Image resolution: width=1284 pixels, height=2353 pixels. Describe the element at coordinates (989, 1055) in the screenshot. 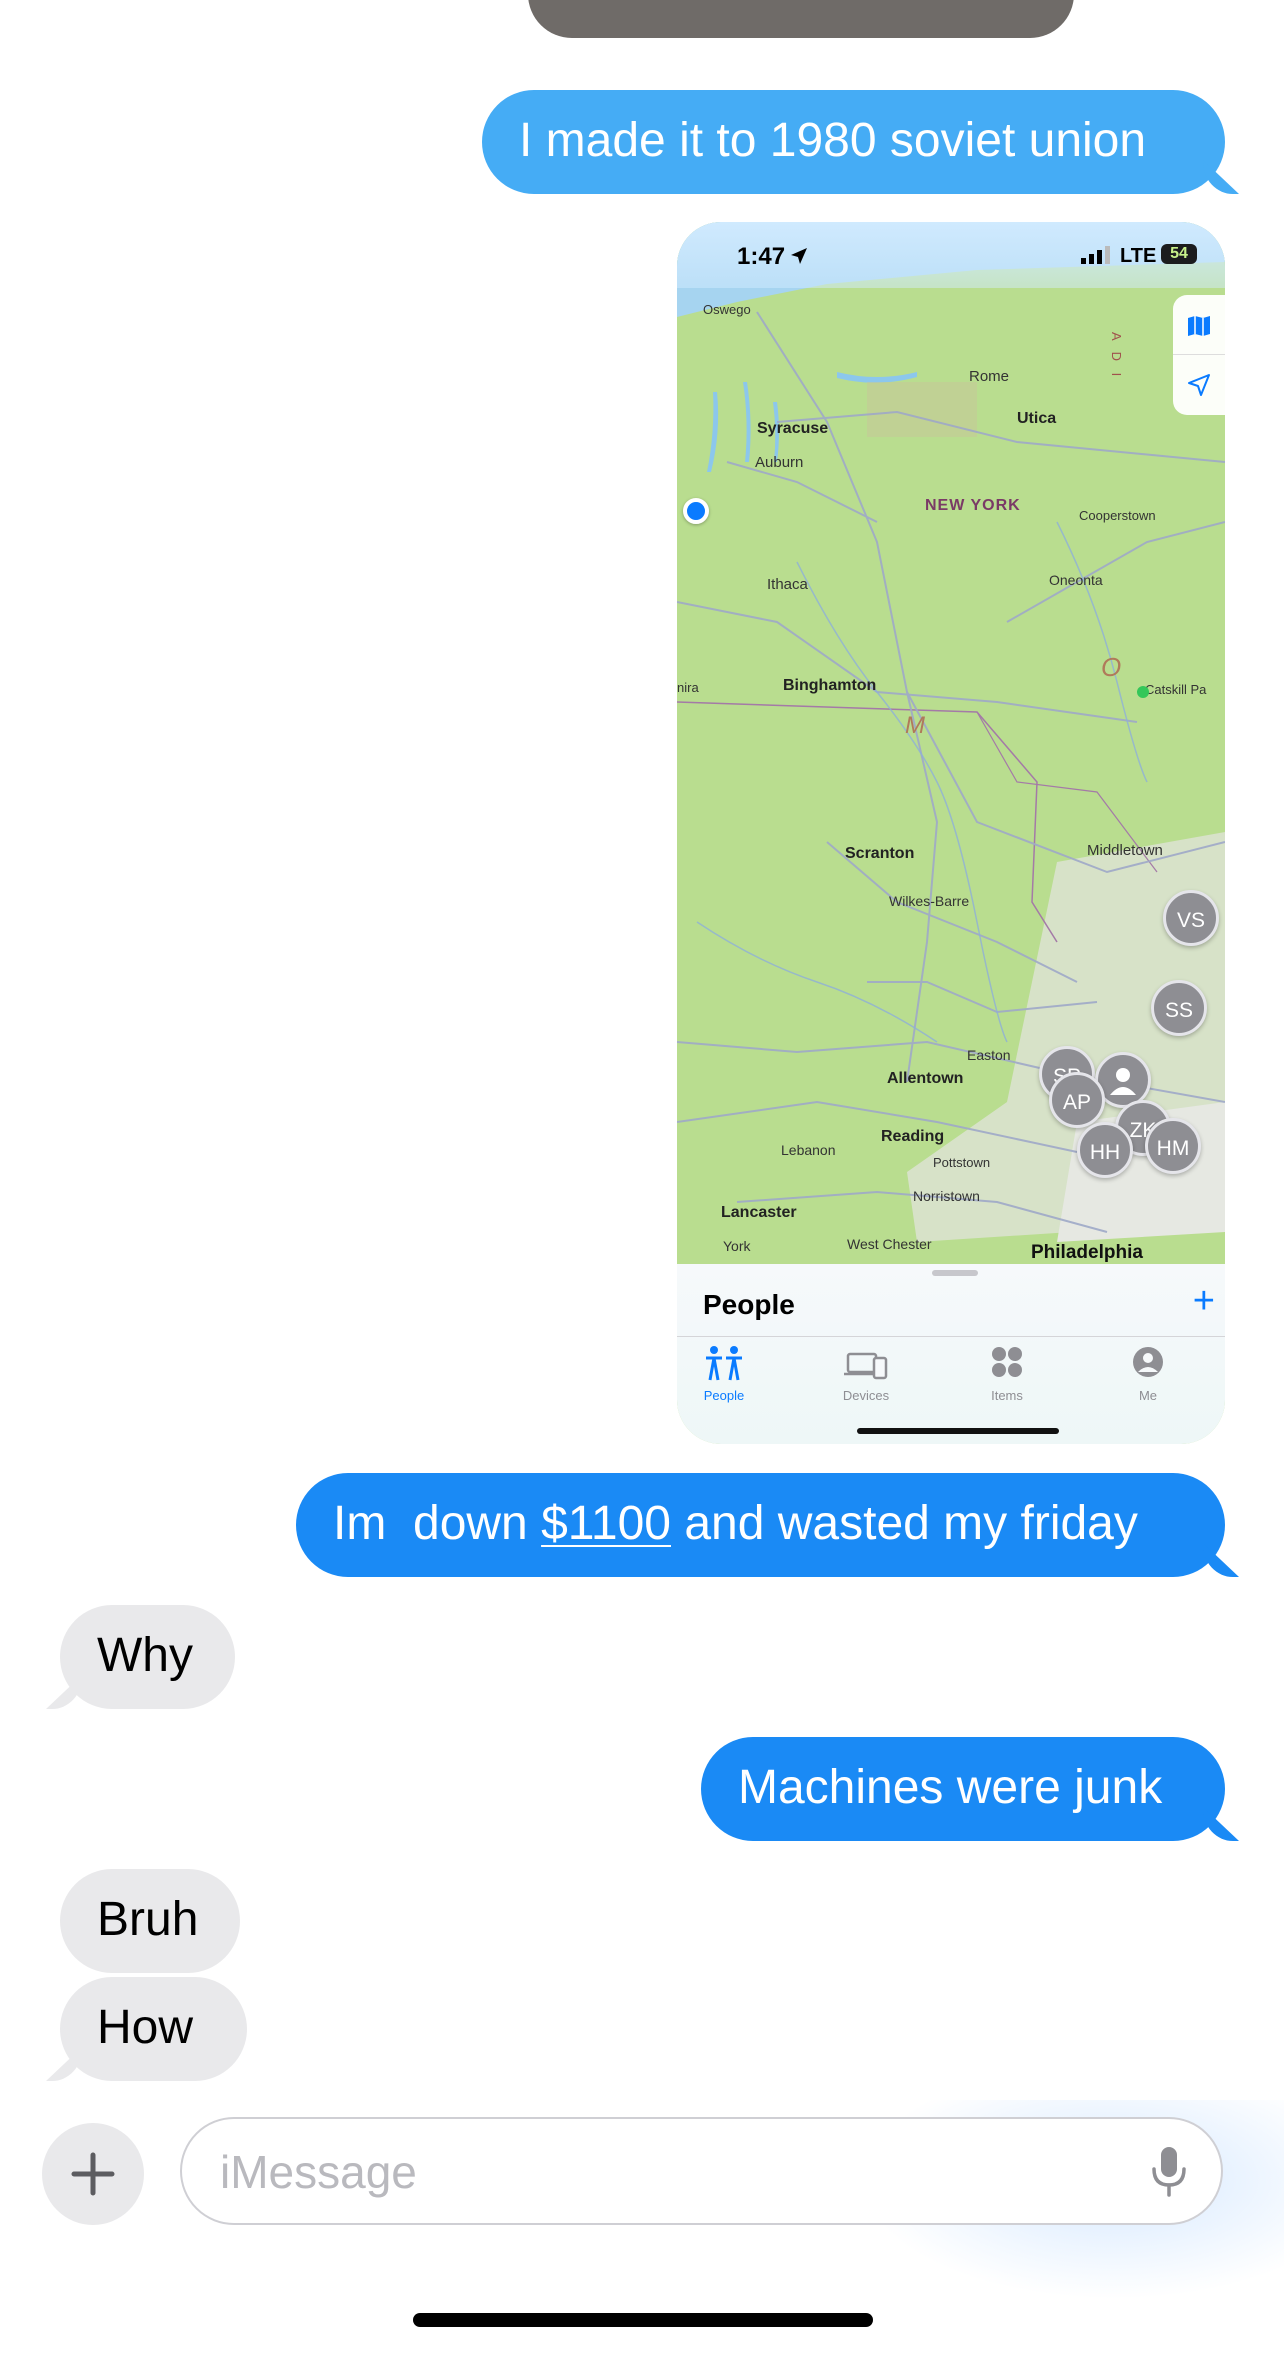

I see `map-label: Easton` at that location.